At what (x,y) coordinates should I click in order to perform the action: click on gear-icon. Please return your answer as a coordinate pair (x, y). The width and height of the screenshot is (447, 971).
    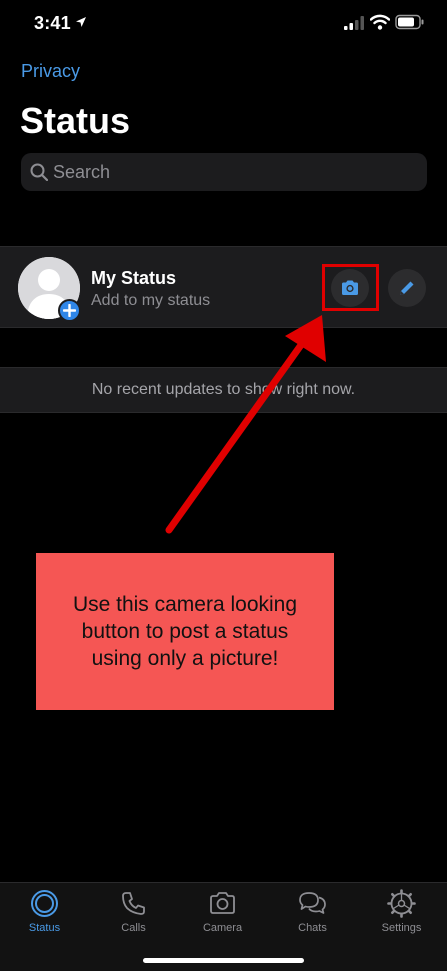
    Looking at the image, I should click on (401, 903).